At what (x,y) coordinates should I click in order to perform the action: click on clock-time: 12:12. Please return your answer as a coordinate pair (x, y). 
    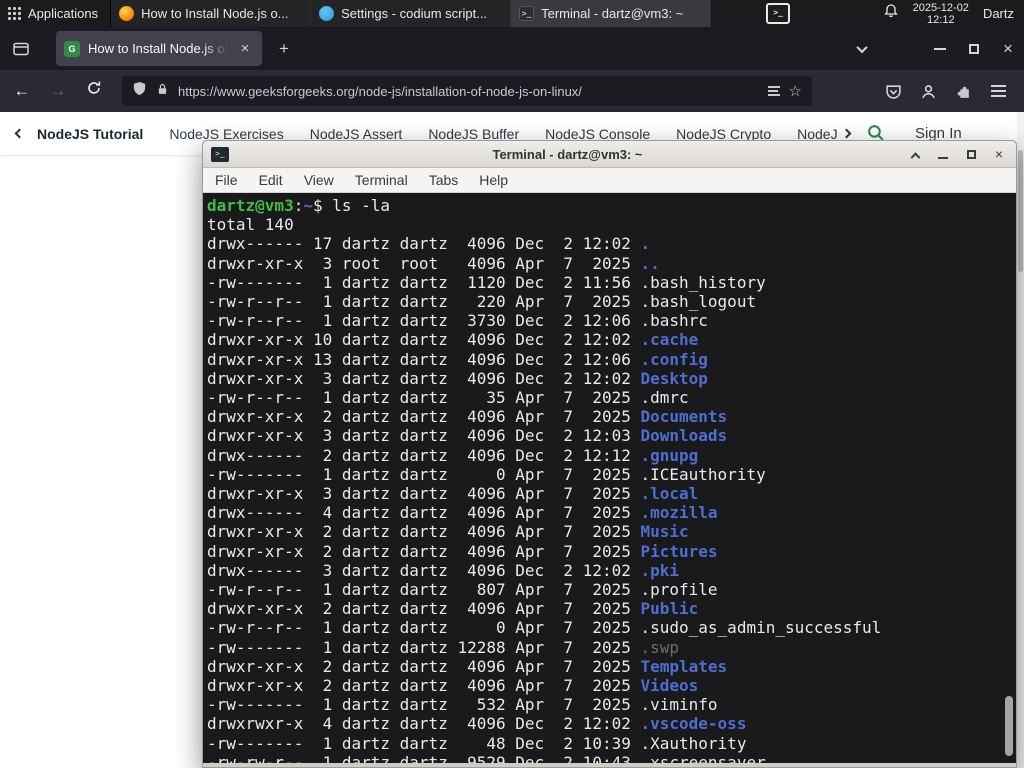
    Looking at the image, I should click on (941, 19).